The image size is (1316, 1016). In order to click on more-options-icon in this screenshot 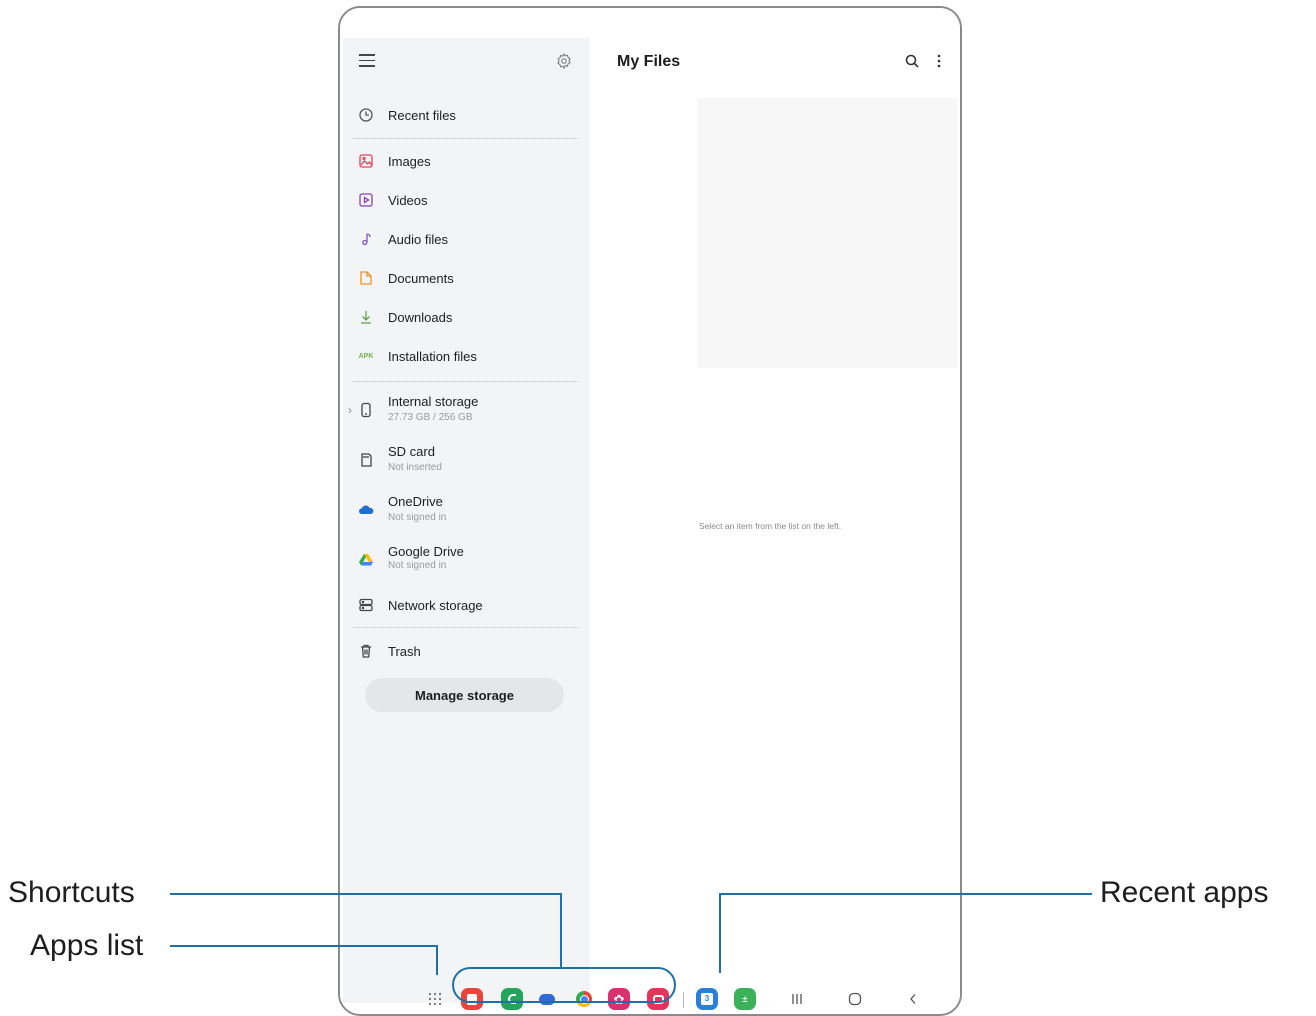, I will do `click(939, 61)`.